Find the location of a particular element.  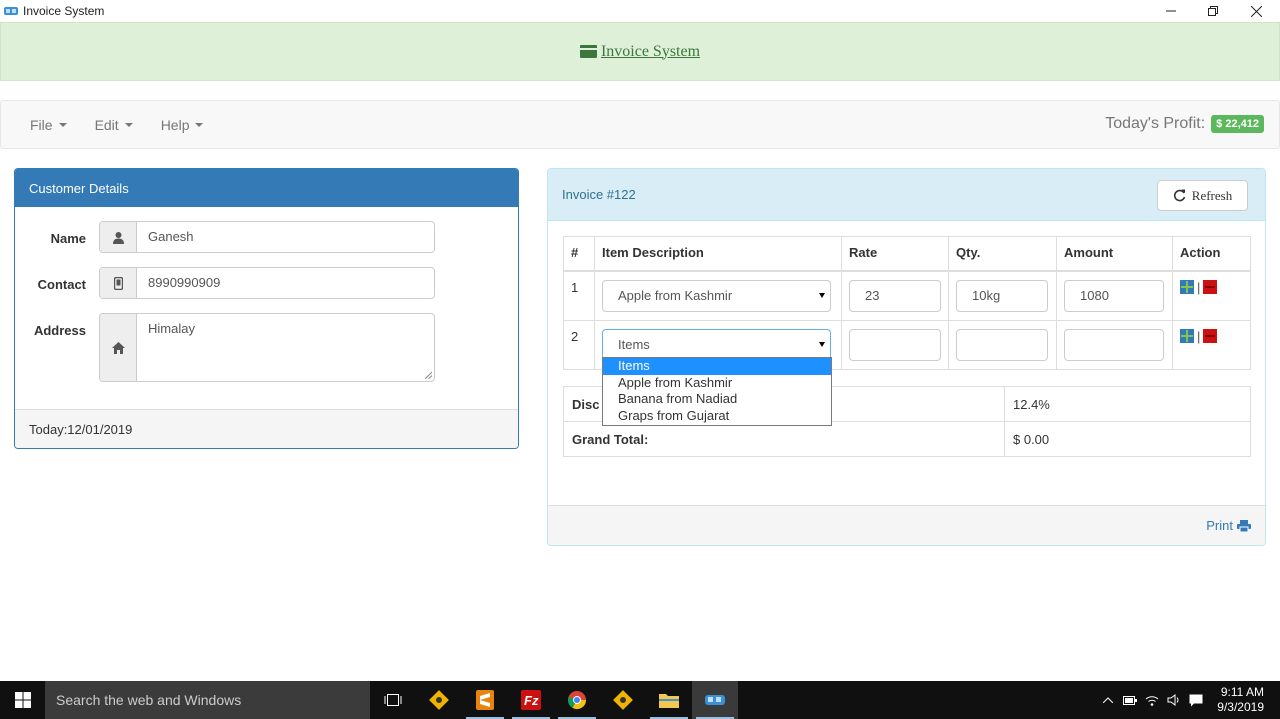

taskbar-app-chrome is located at coordinates (577, 700).